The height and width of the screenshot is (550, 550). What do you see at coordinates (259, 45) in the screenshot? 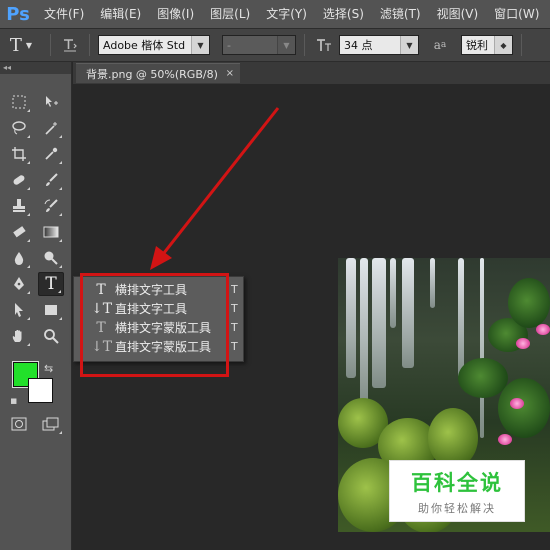
I see `font-style-select: - ▼` at bounding box center [259, 45].